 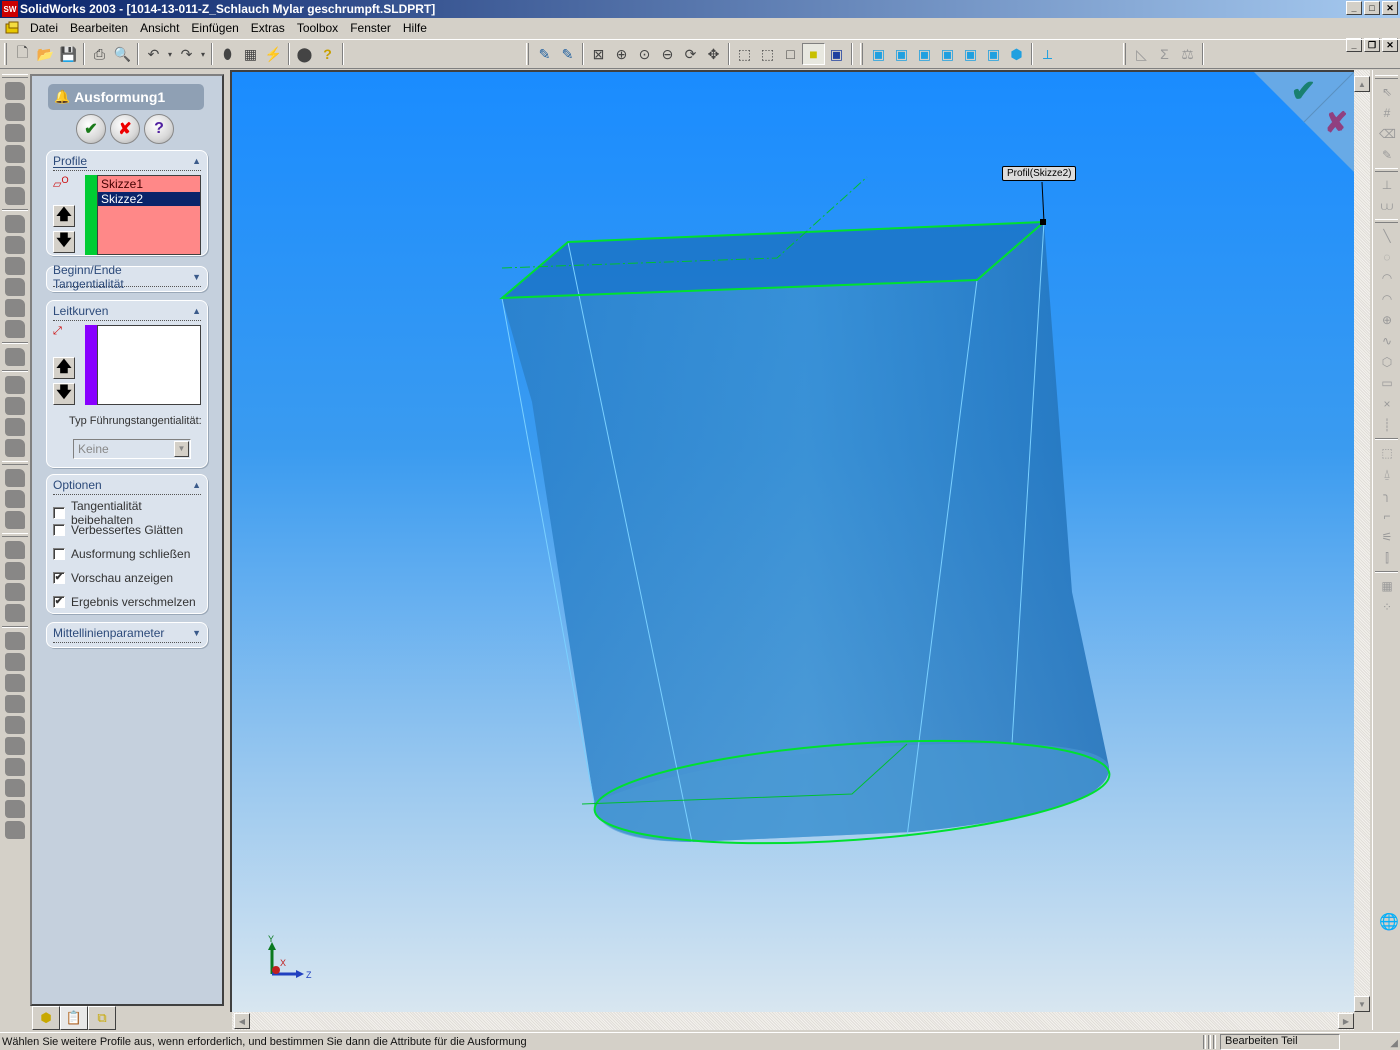 What do you see at coordinates (304, 54) in the screenshot?
I see `macro-icon: ⬤` at bounding box center [304, 54].